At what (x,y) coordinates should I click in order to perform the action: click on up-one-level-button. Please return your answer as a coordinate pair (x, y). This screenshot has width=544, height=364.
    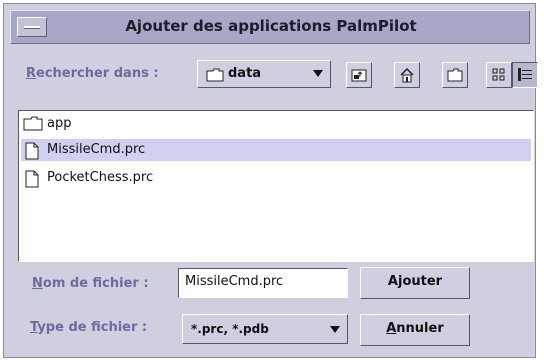
    Looking at the image, I should click on (359, 75).